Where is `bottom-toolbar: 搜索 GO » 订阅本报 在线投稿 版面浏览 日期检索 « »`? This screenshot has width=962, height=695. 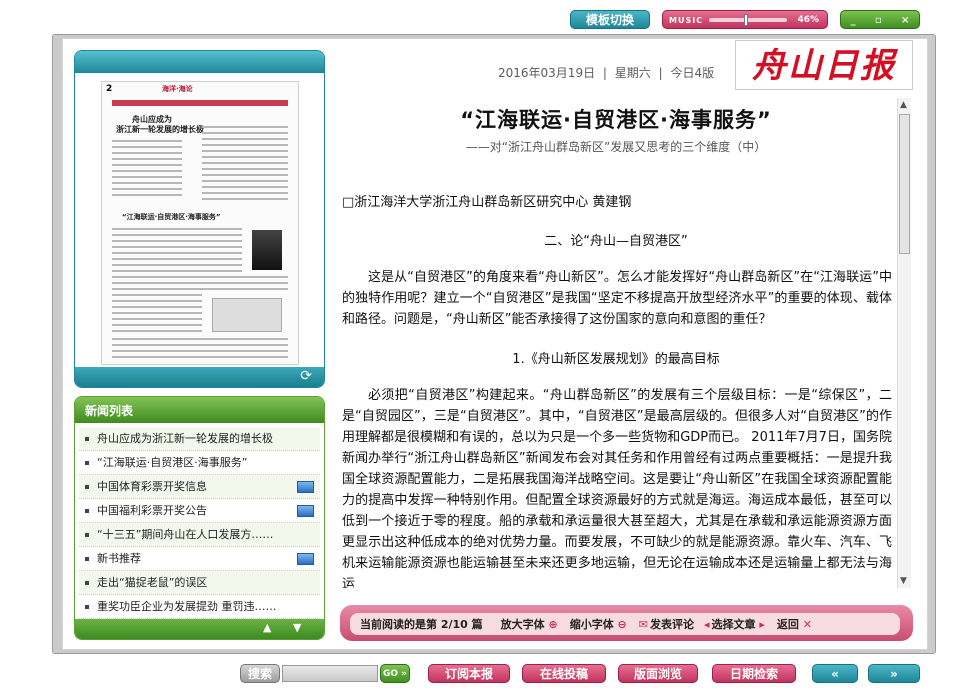 bottom-toolbar: 搜索 GO » 订阅本报 在线投稿 版面浏览 日期检索 « » is located at coordinates (481, 676).